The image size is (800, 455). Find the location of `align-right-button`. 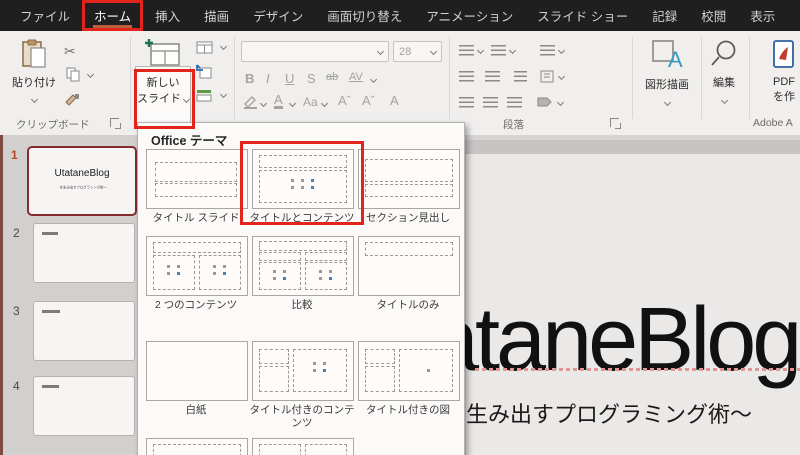

align-right-button is located at coordinates (514, 103).